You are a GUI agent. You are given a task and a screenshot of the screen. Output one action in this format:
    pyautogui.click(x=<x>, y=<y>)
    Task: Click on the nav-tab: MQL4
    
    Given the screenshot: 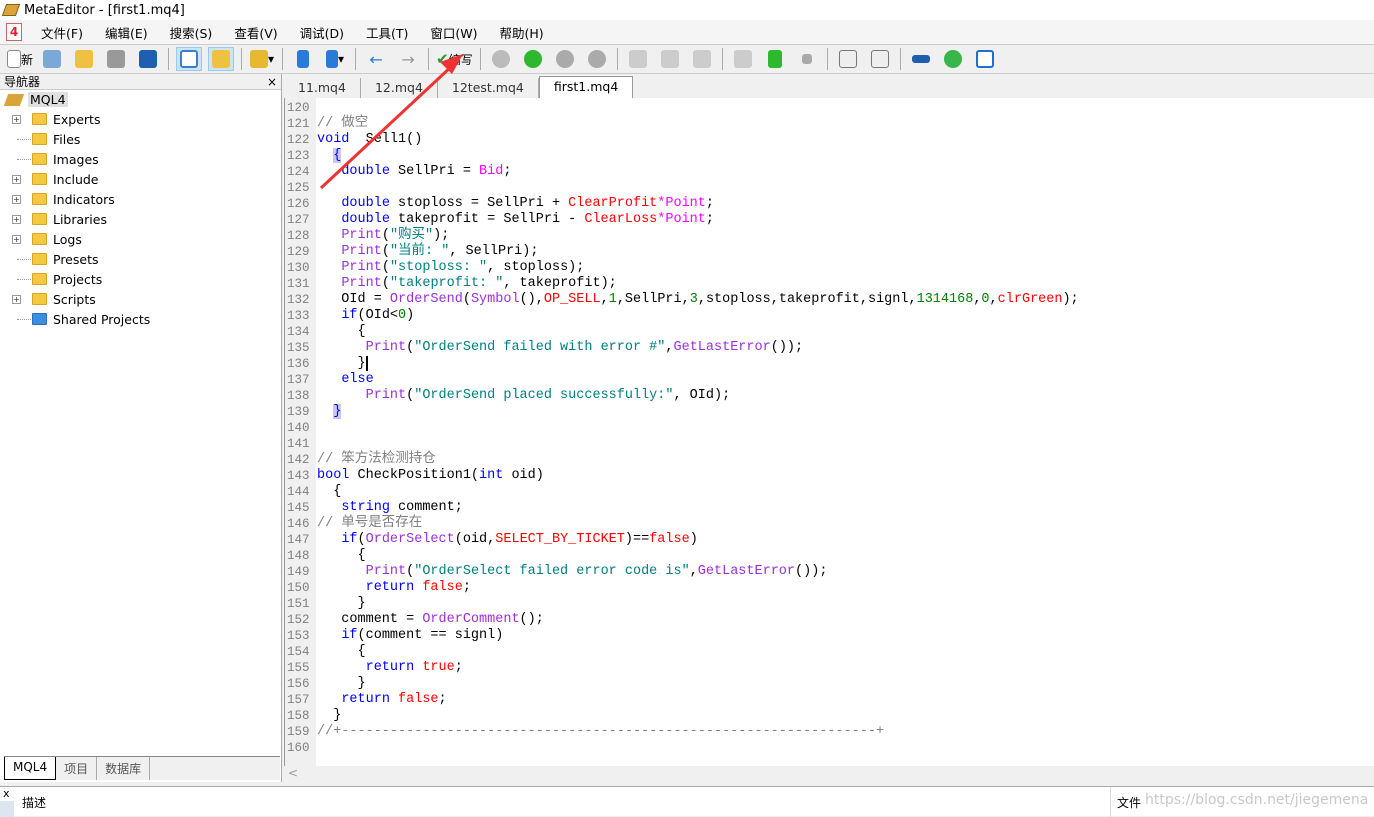 What is the action you would take?
    pyautogui.click(x=30, y=768)
    